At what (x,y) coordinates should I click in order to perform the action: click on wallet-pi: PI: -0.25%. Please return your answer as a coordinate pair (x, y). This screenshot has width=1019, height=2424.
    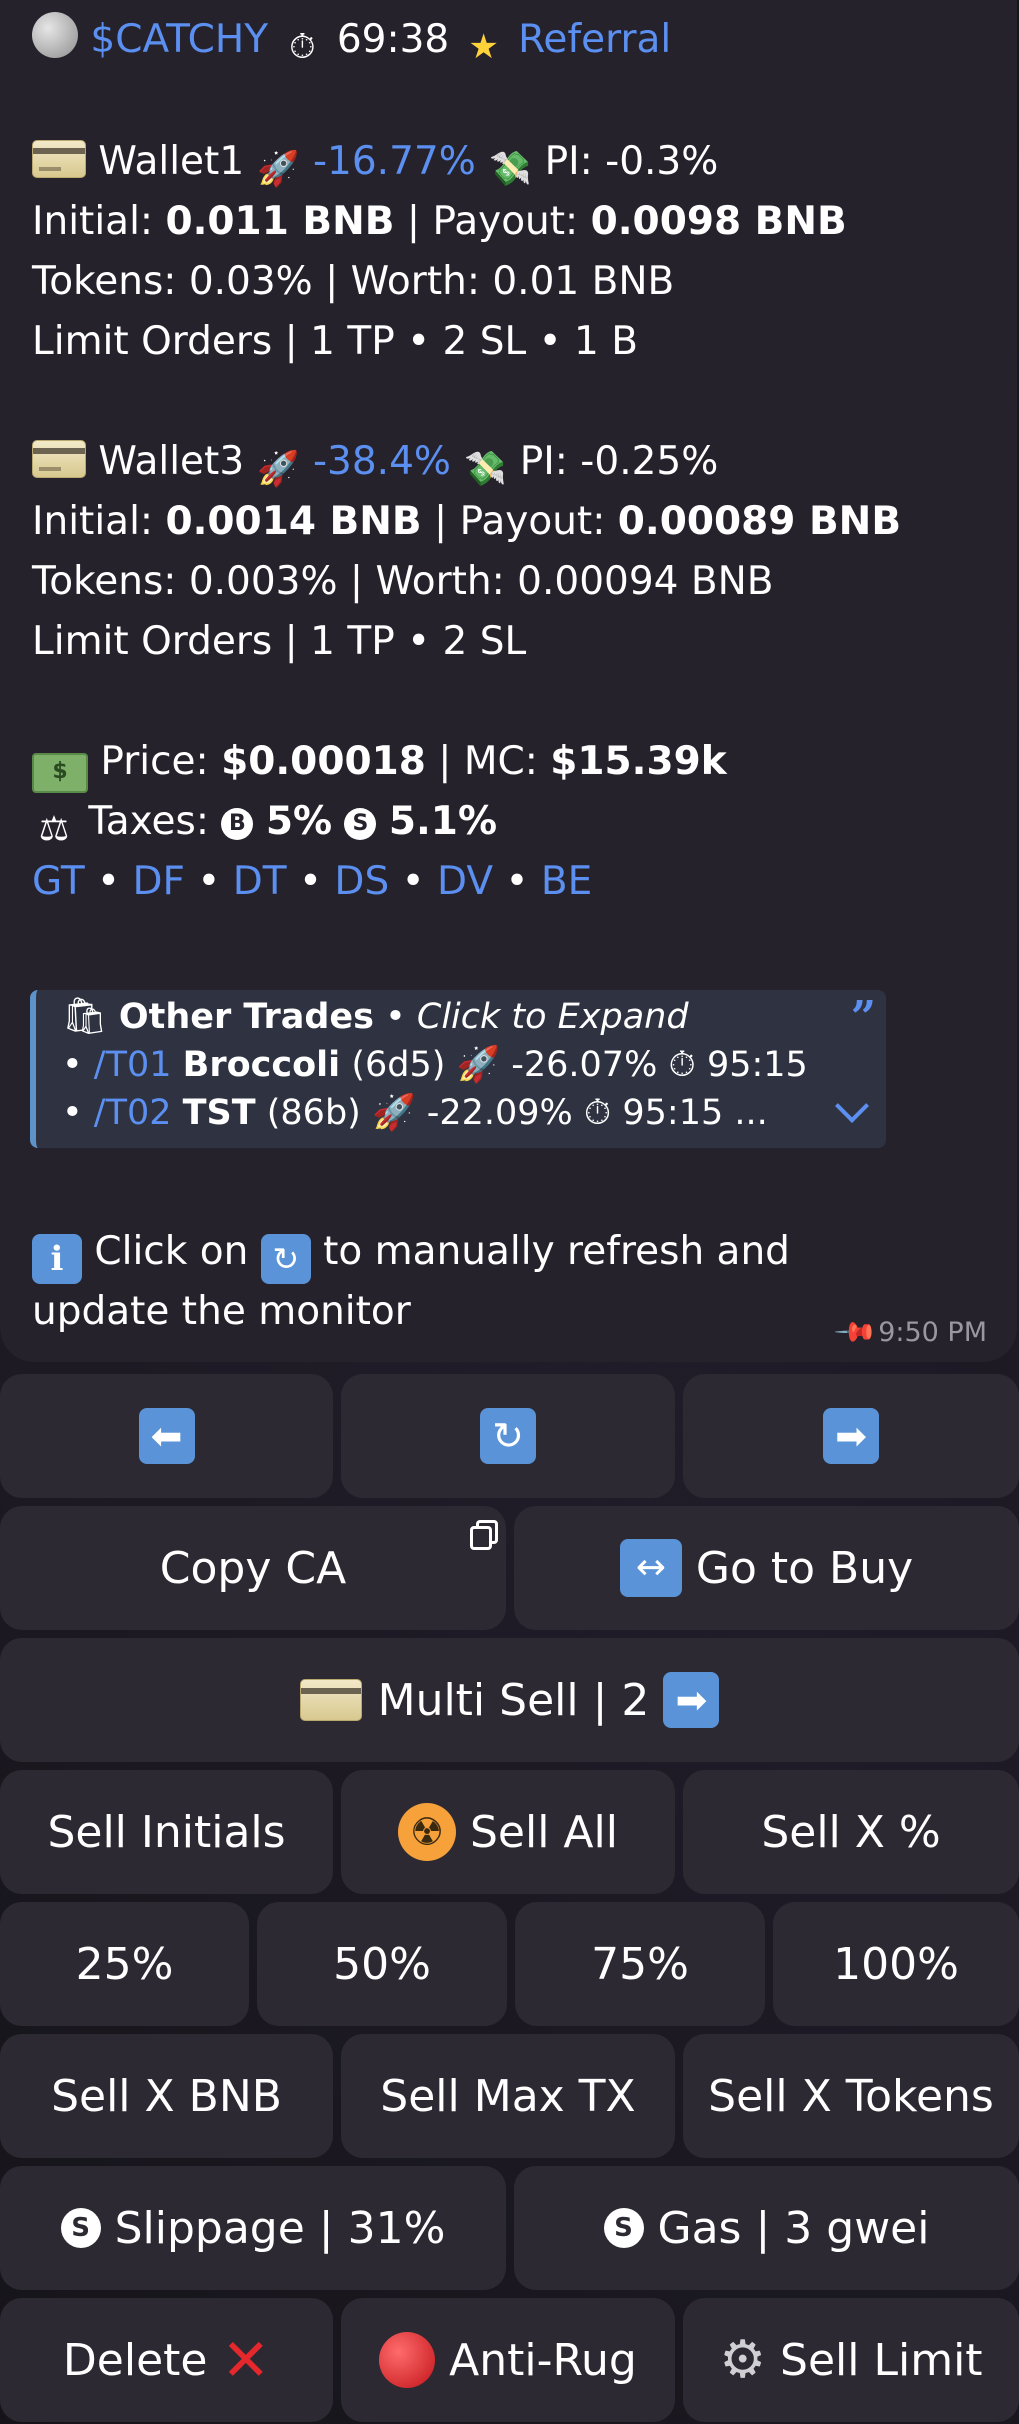
    Looking at the image, I should click on (619, 461).